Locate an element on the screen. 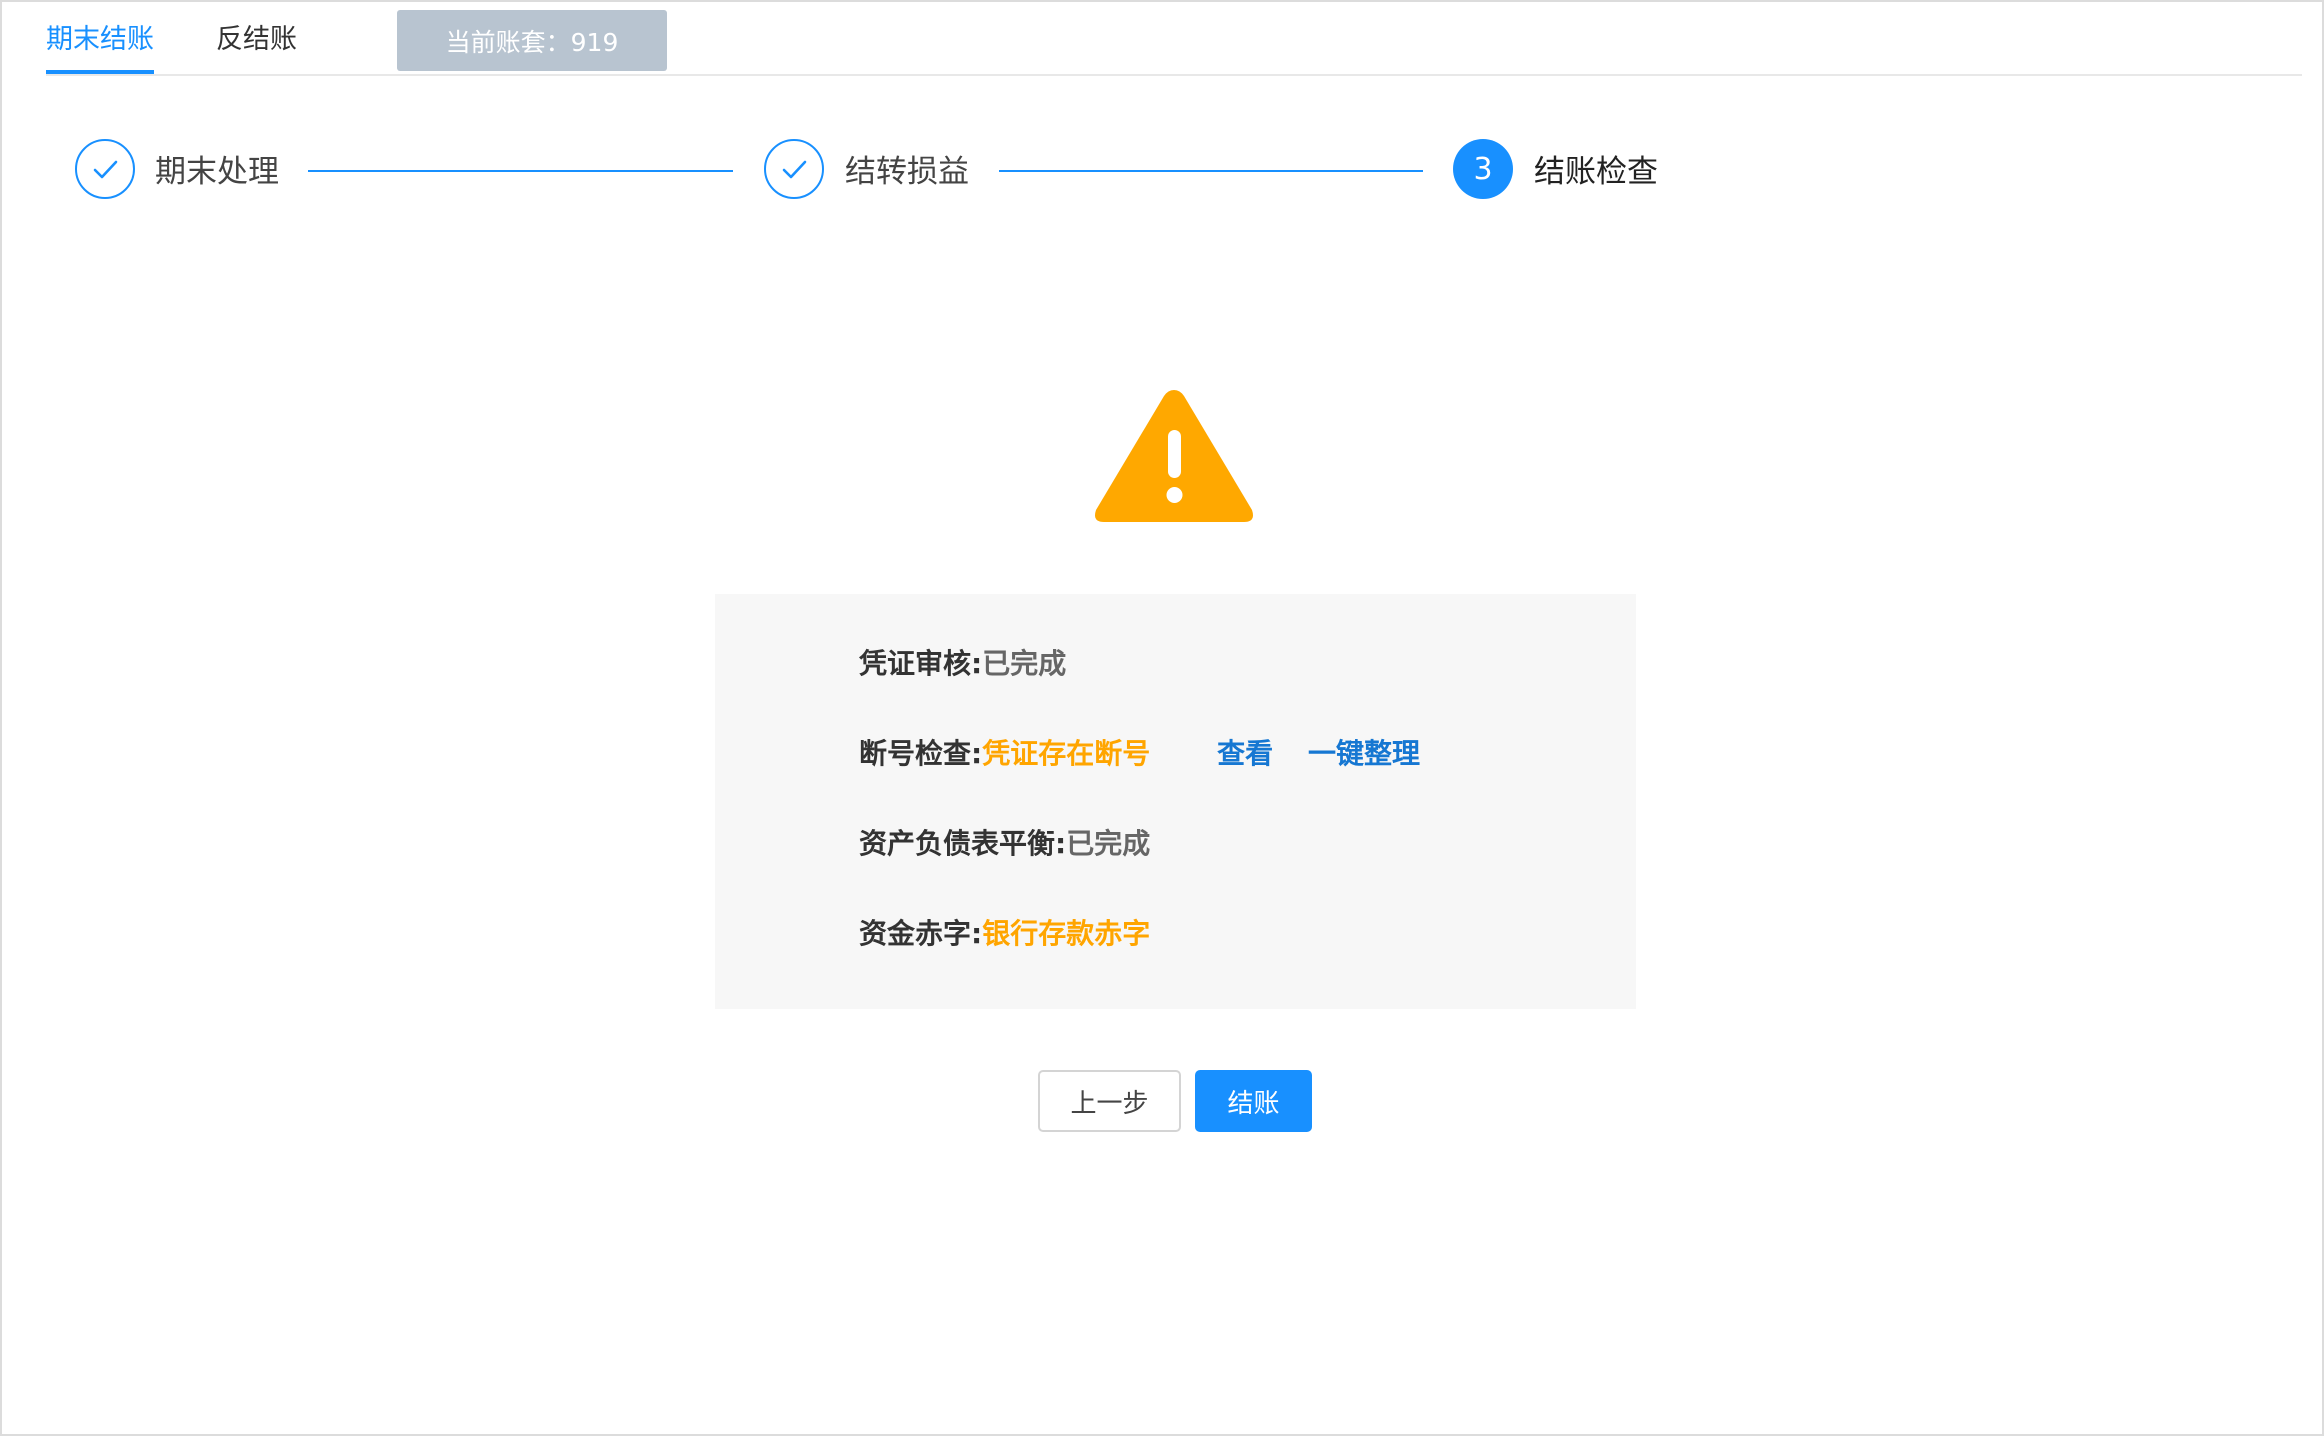 The image size is (2324, 1436). view-link: 查看 is located at coordinates (1245, 753).